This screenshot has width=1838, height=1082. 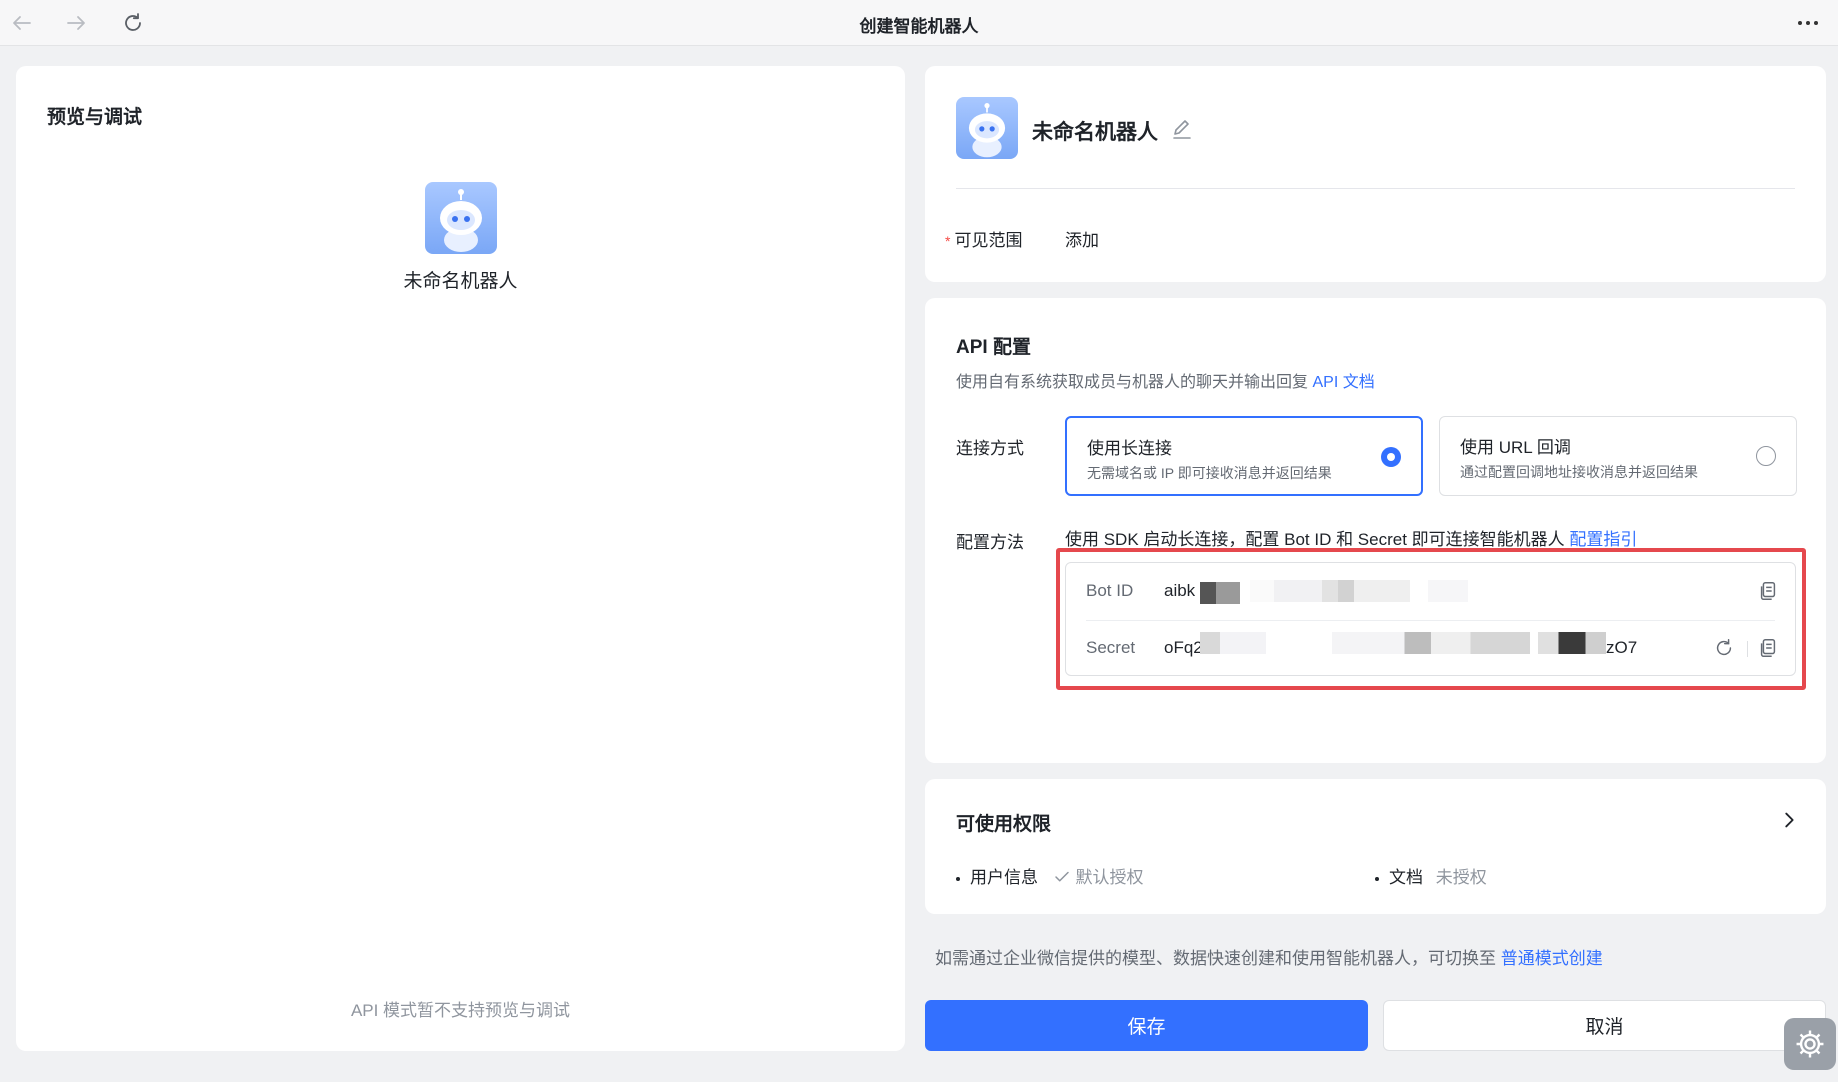 I want to click on title-bar: 创建智能机器人, so click(x=919, y=23).